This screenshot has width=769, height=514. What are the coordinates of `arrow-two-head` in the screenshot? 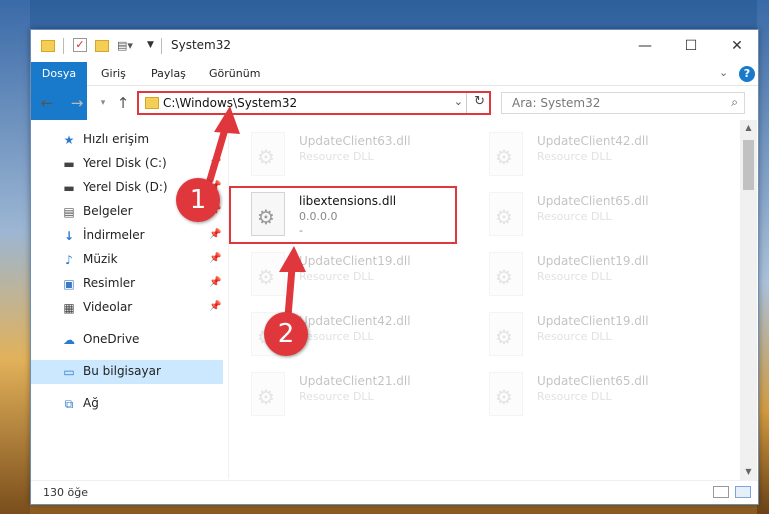 It's located at (292, 259).